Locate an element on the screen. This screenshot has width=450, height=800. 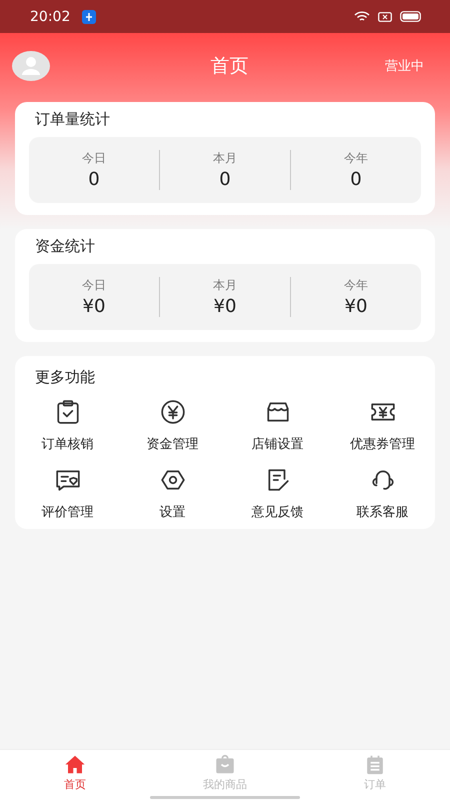
function-label: 评价管理 is located at coordinates (68, 512).